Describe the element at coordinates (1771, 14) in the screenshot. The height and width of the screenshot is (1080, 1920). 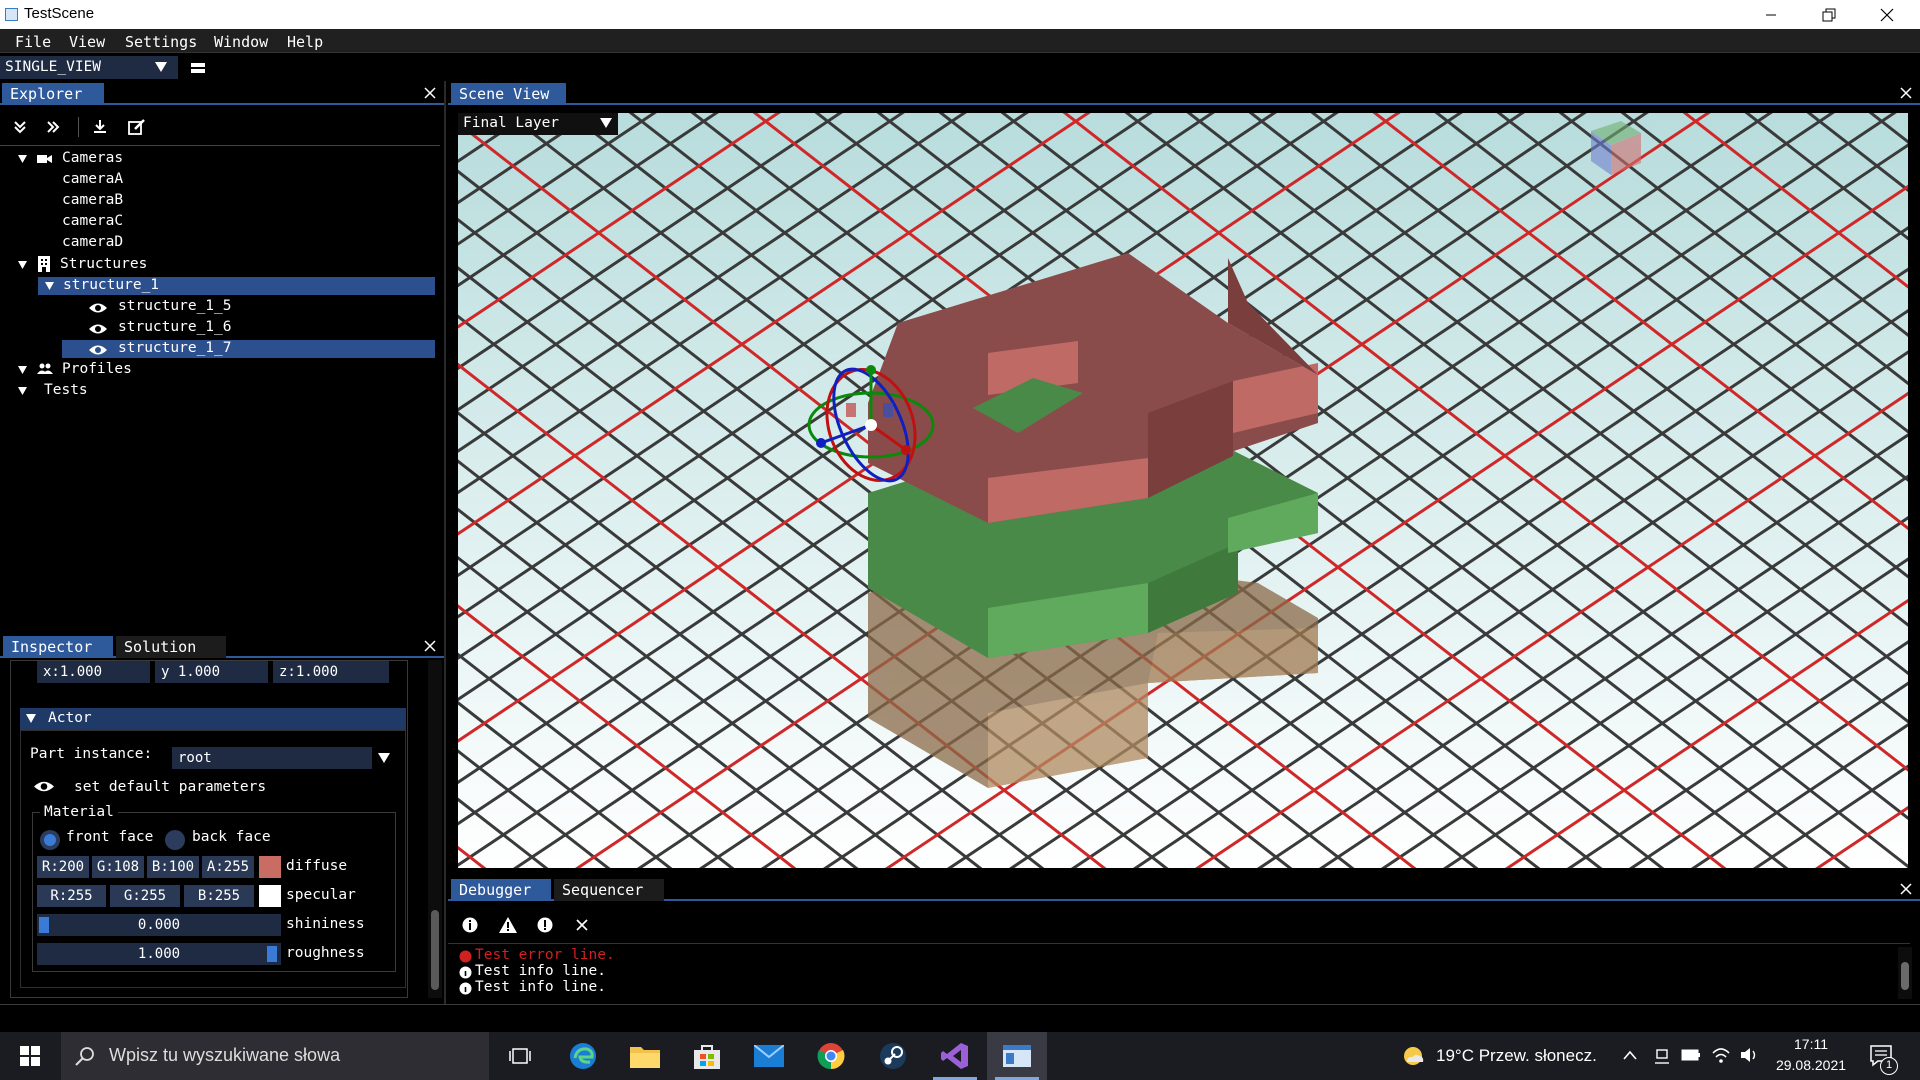
I see `minimize-button` at that location.